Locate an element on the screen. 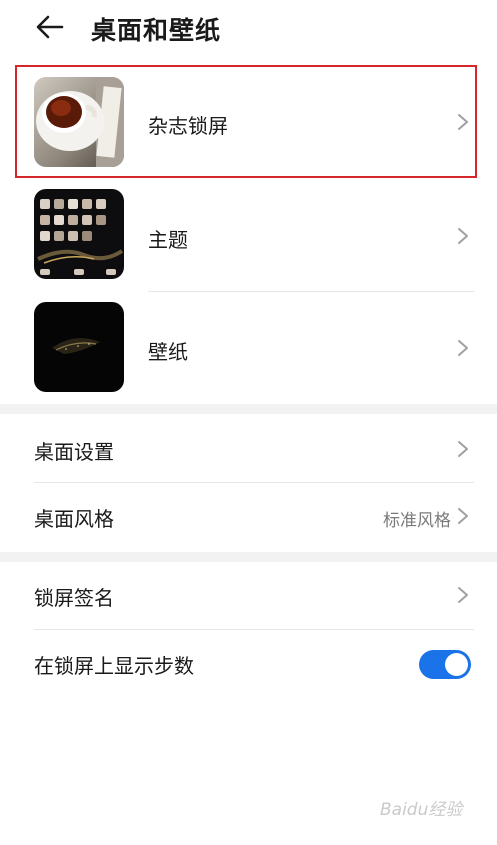 The width and height of the screenshot is (497, 845). lockscreen-signature-label: 锁屏签名 is located at coordinates (74, 598).